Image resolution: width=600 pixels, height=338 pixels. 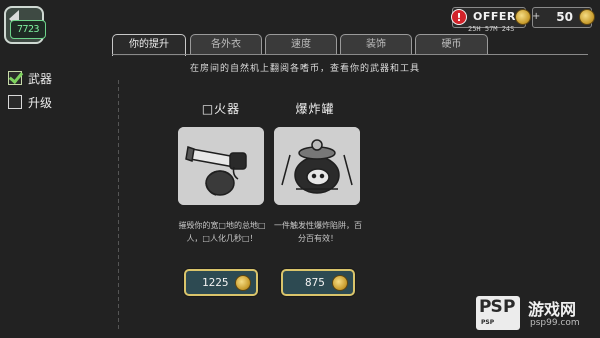 I want to click on buy-button-explosive-can: 875, so click(x=318, y=282).